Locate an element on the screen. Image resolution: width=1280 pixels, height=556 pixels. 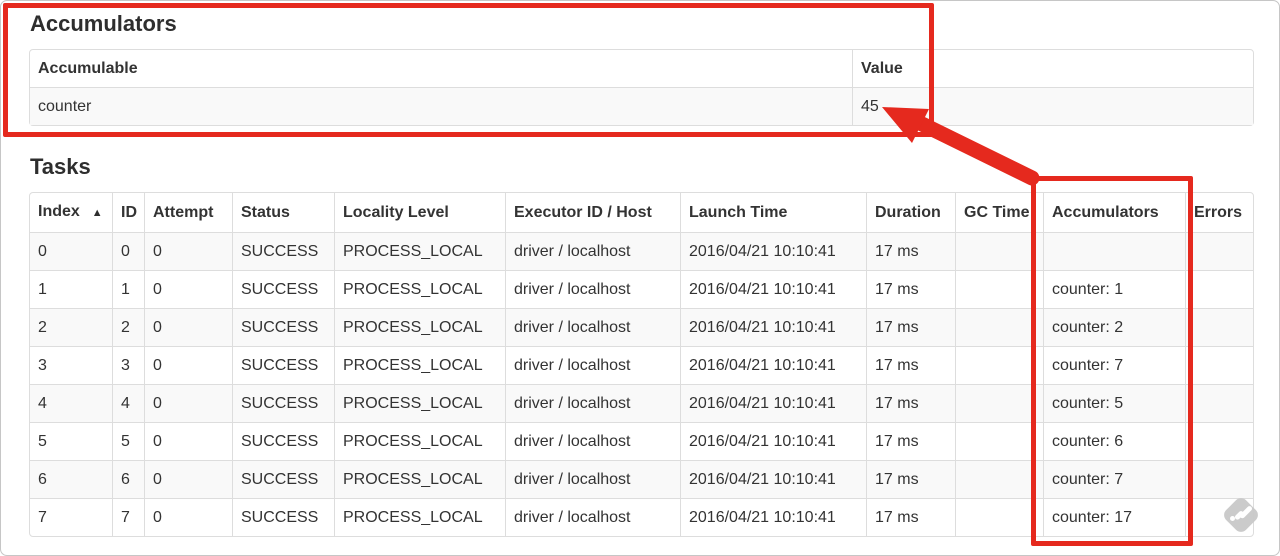
table-cell: counter: 17 is located at coordinates (1114, 517).